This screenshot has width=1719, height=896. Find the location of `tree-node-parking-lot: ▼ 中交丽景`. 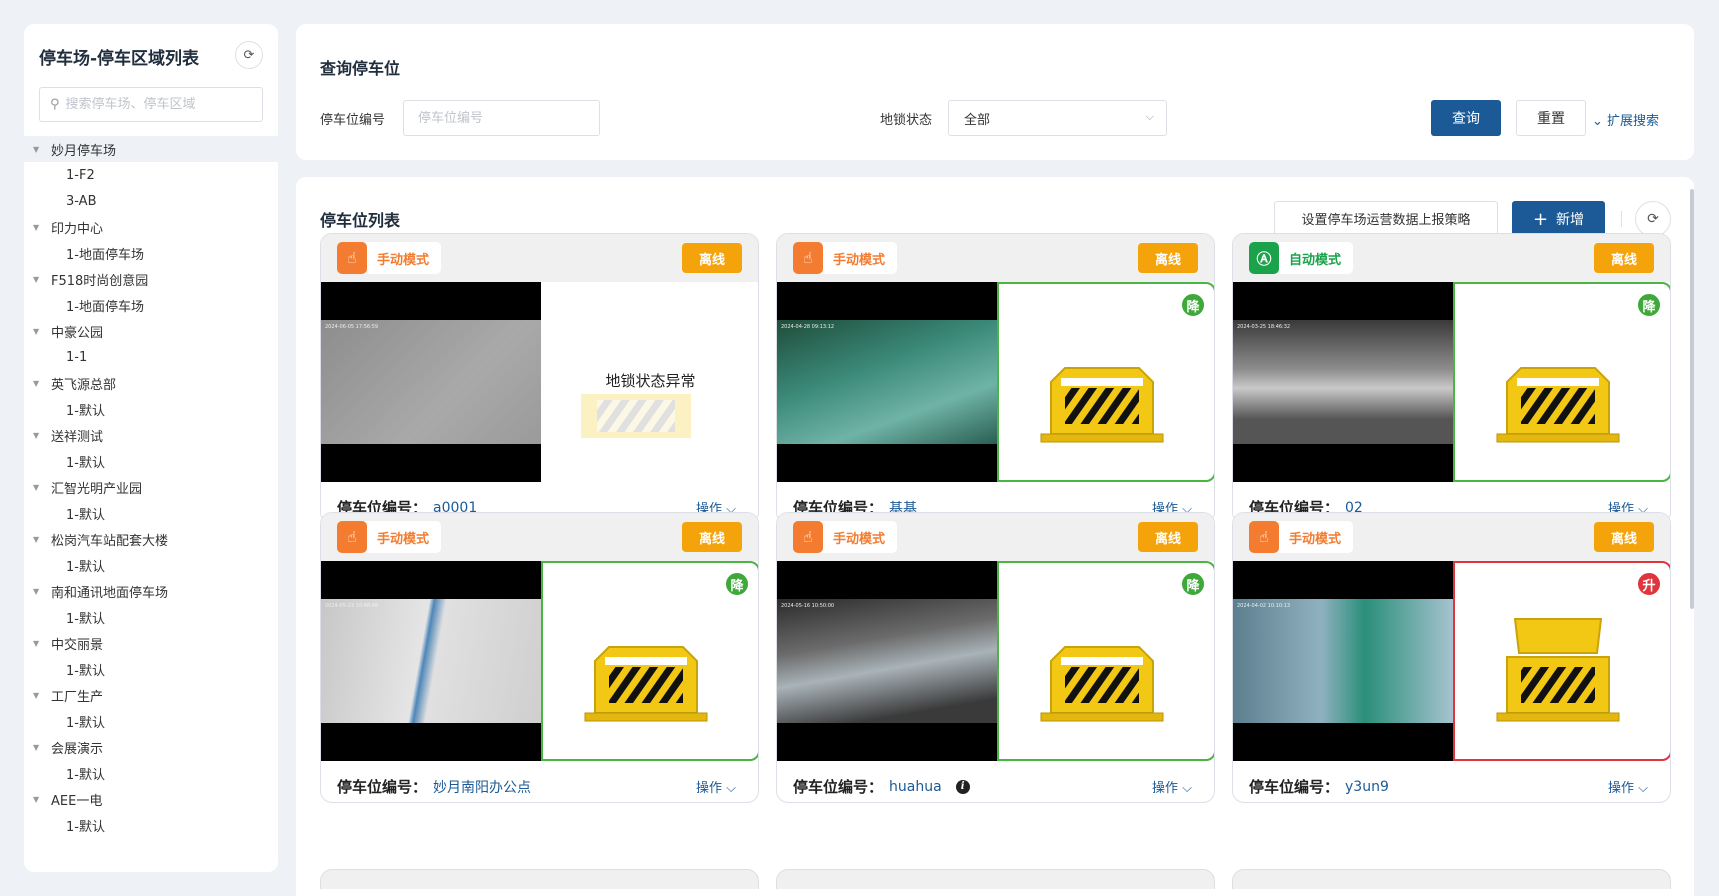

tree-node-parking-lot: ▼ 中交丽景 is located at coordinates (151, 643).